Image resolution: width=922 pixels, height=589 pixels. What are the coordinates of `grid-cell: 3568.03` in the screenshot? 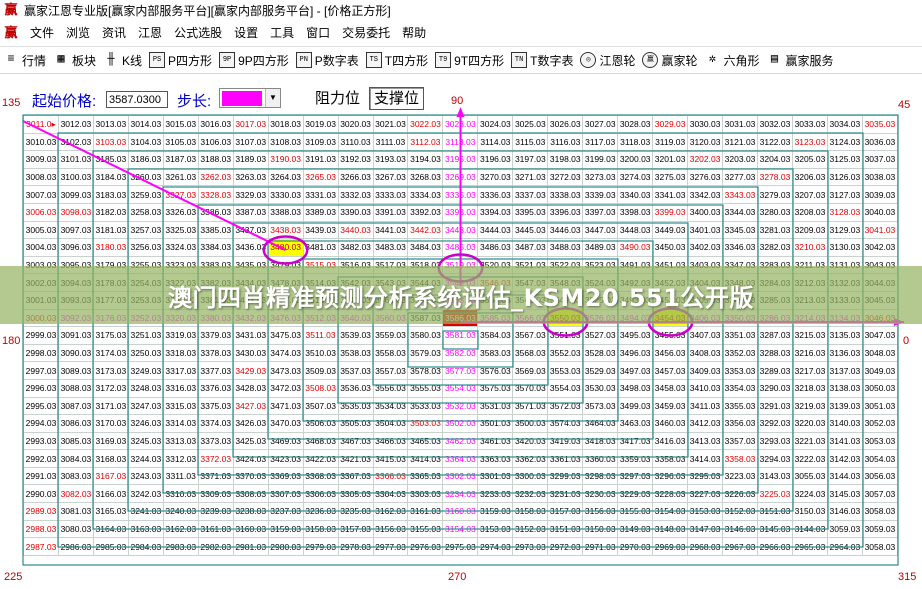 It's located at (530, 353).